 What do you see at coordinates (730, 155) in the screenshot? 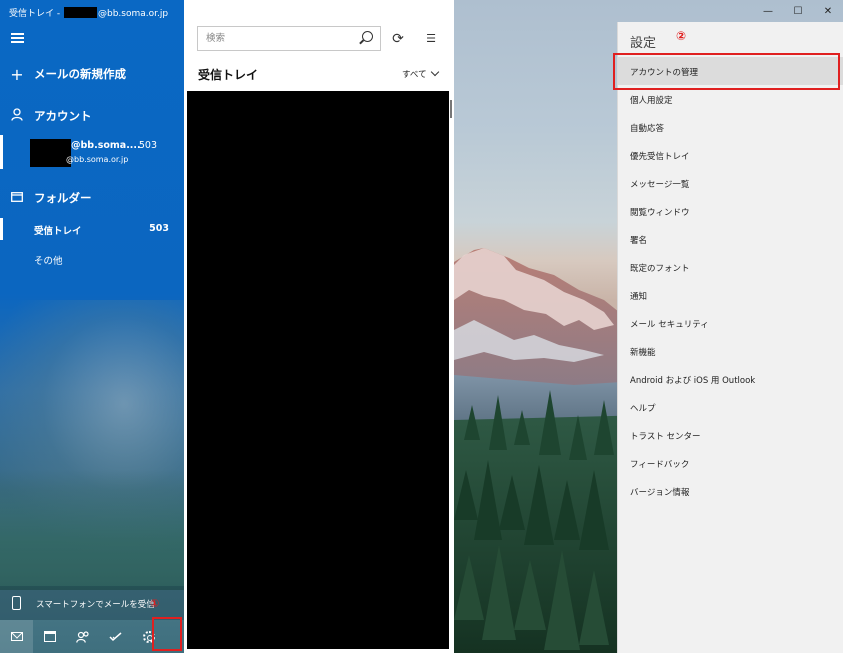
I see `settings-item-focused-inbox: 優先受信トレイ` at bounding box center [730, 155].